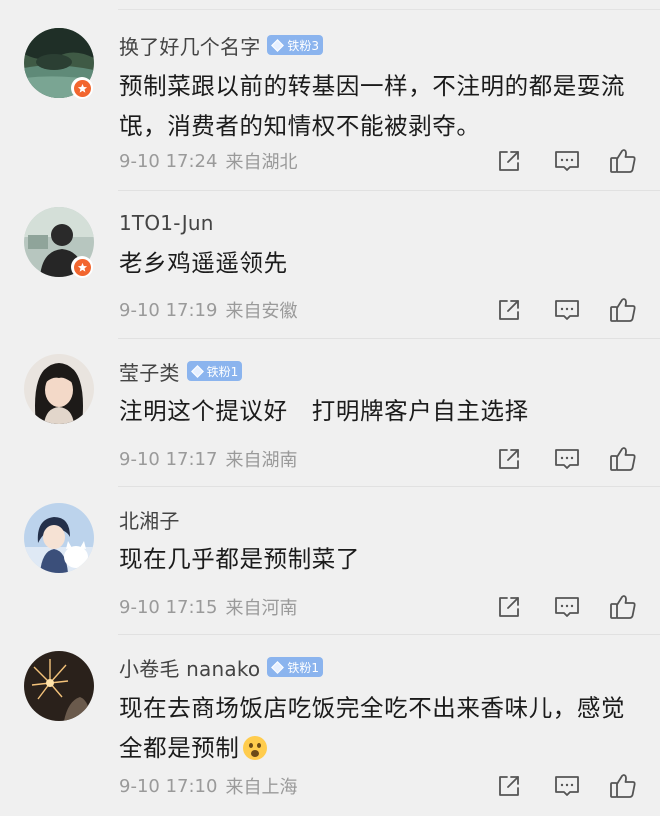  Describe the element at coordinates (189, 667) in the screenshot. I see `username: 小卷毛 nanako` at that location.